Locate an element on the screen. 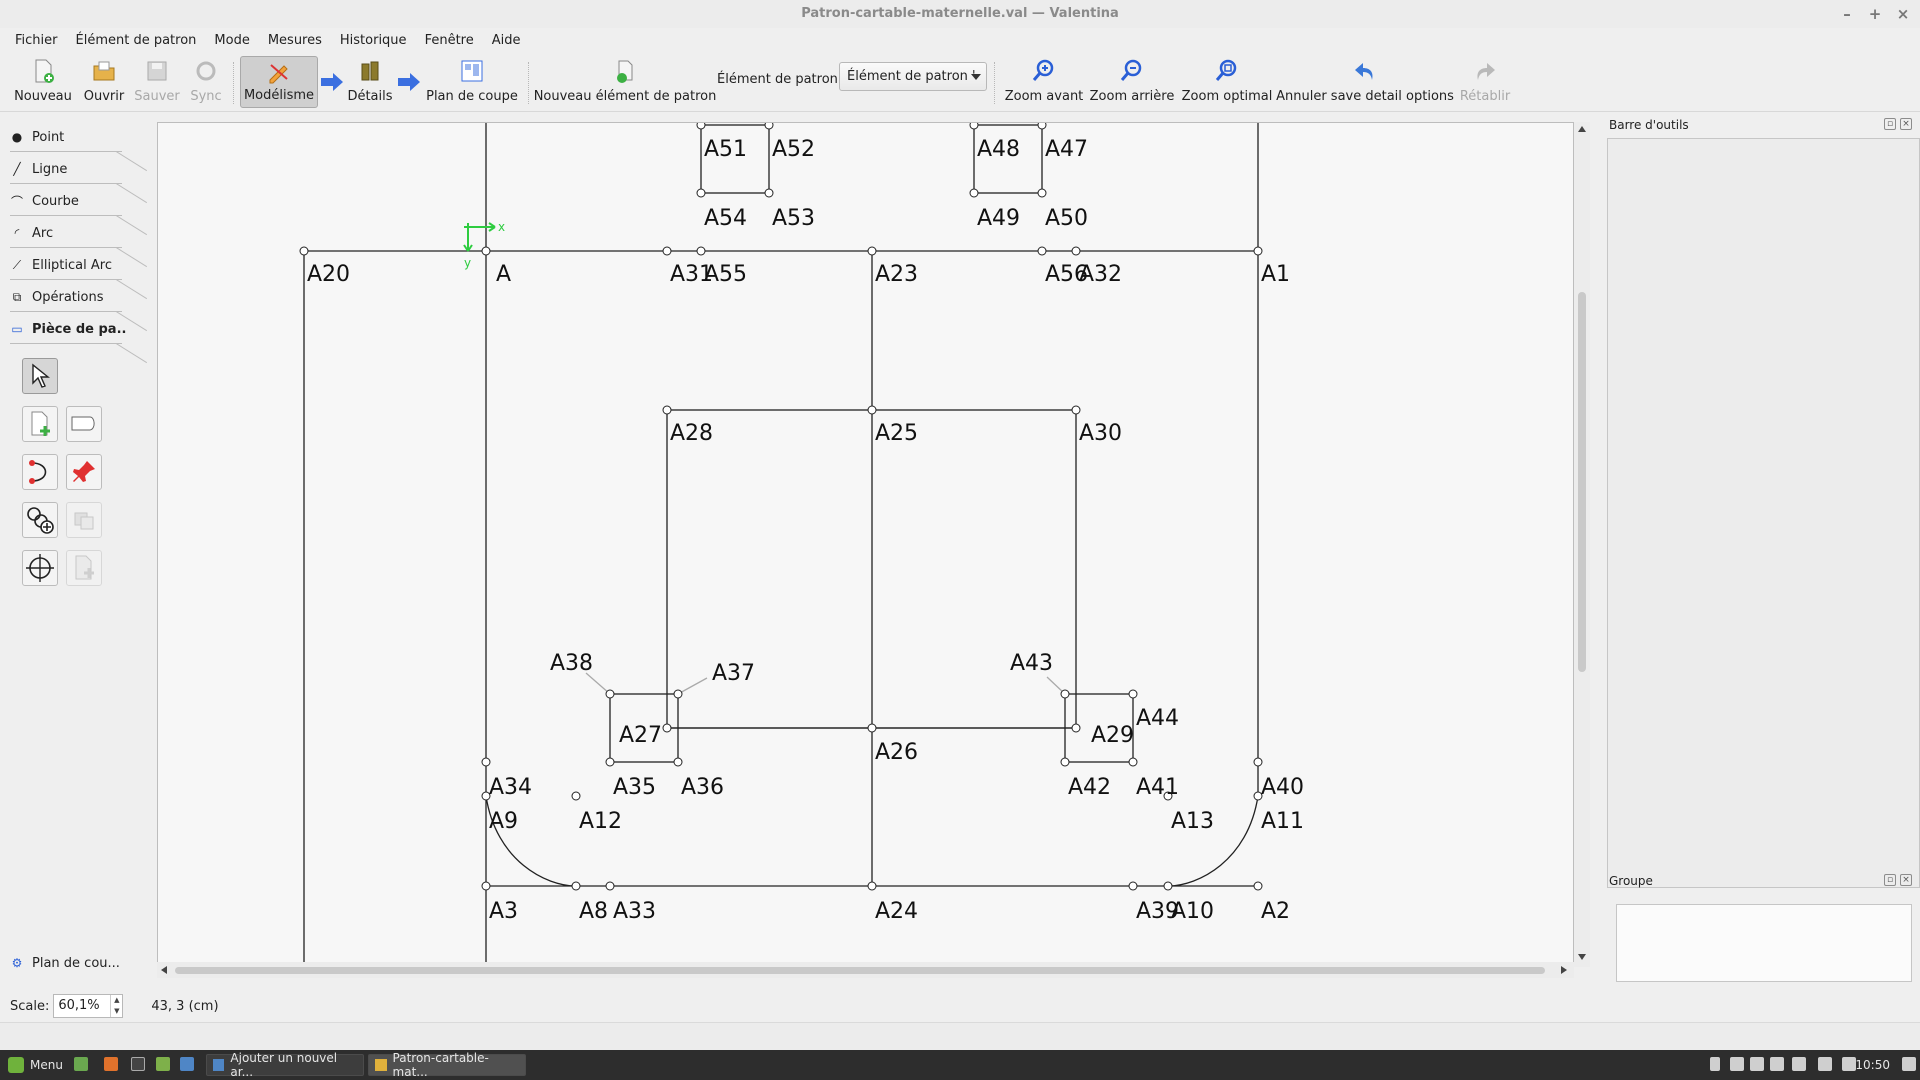 The image size is (1920, 1080). category-piece: ▭ Pièce de pa.. is located at coordinates (80, 339).